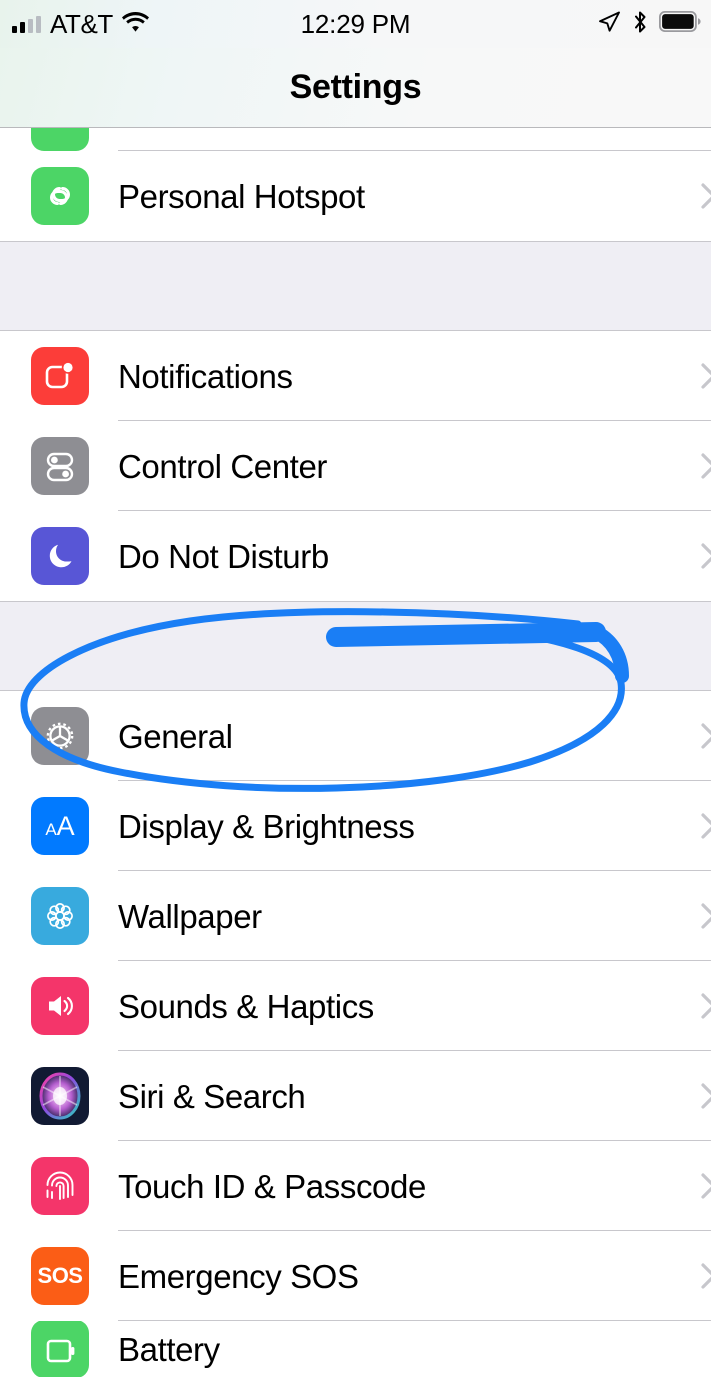  I want to click on battery-icon, so click(679, 23).